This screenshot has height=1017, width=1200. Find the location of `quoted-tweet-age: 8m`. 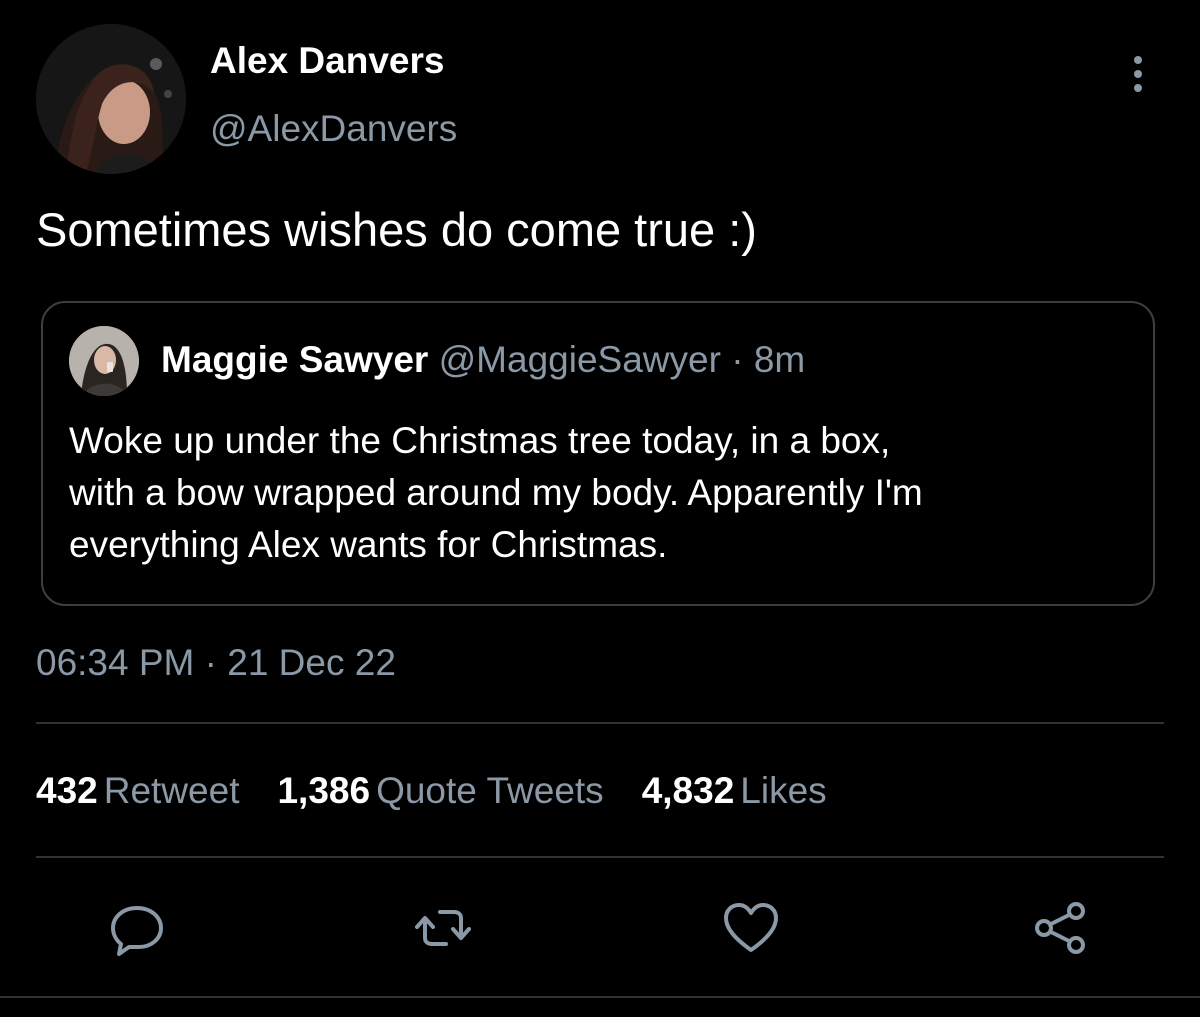

quoted-tweet-age: 8m is located at coordinates (779, 359).